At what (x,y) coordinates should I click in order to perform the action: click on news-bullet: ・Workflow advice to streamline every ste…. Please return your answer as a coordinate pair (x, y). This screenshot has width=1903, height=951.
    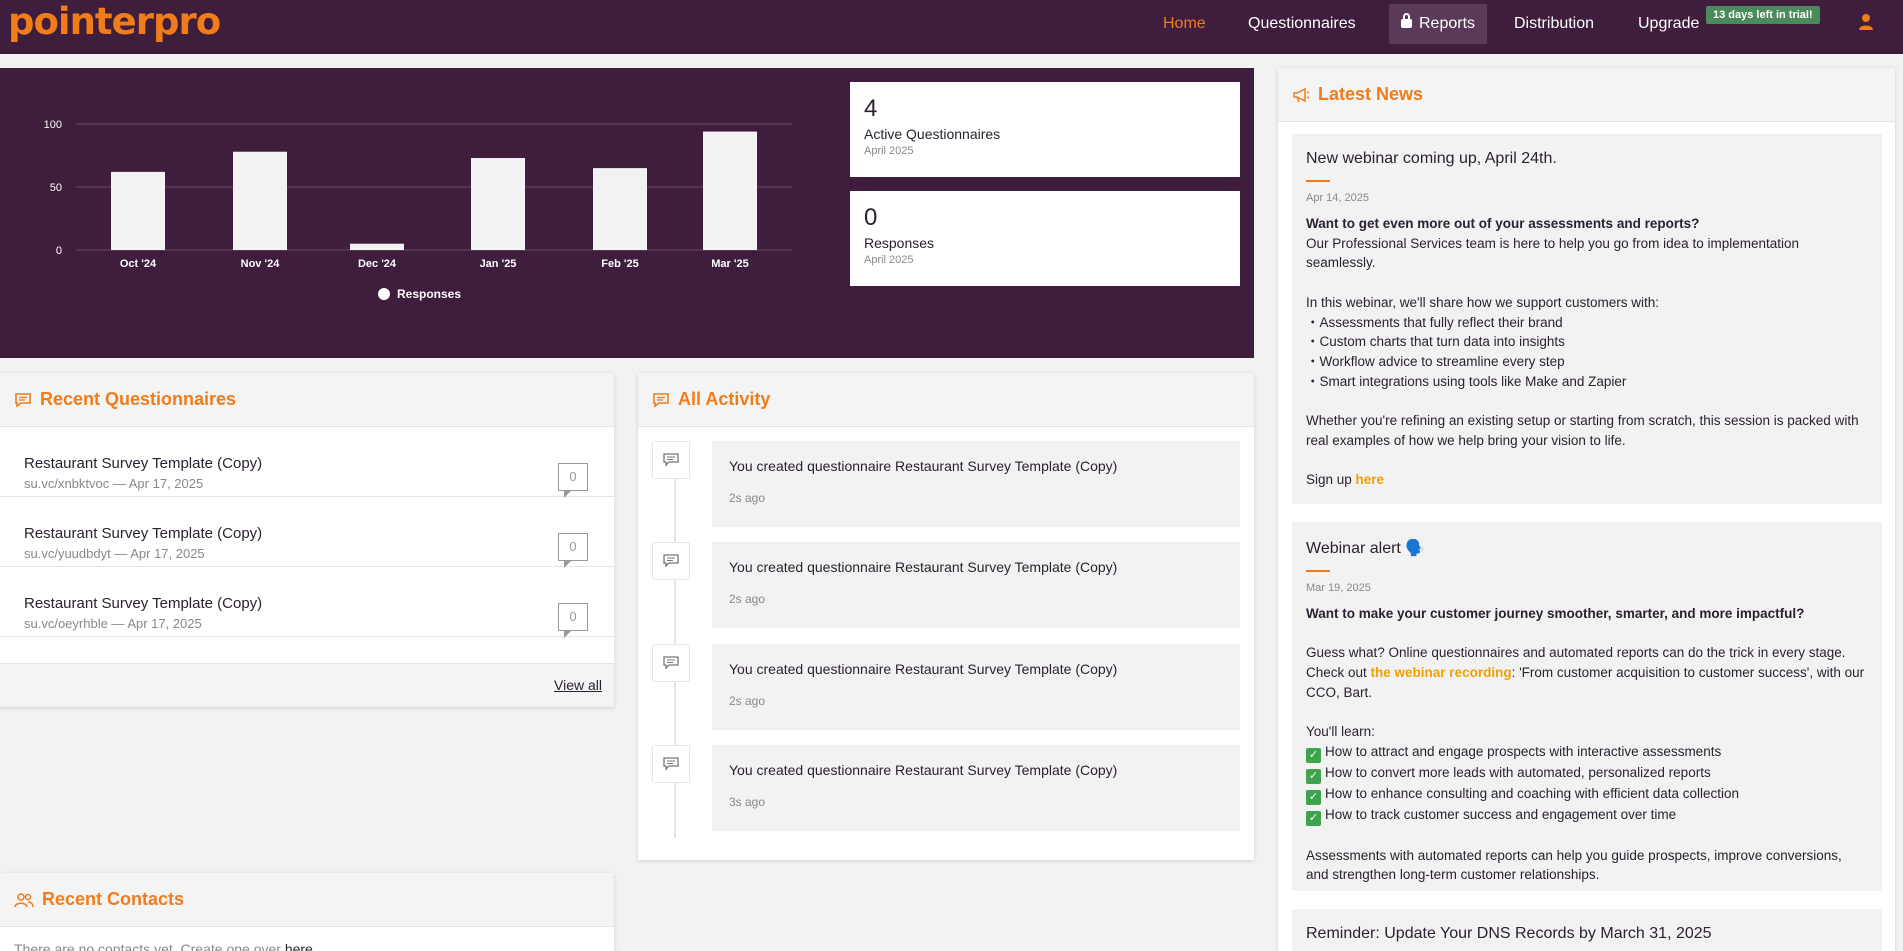
    Looking at the image, I should click on (1435, 361).